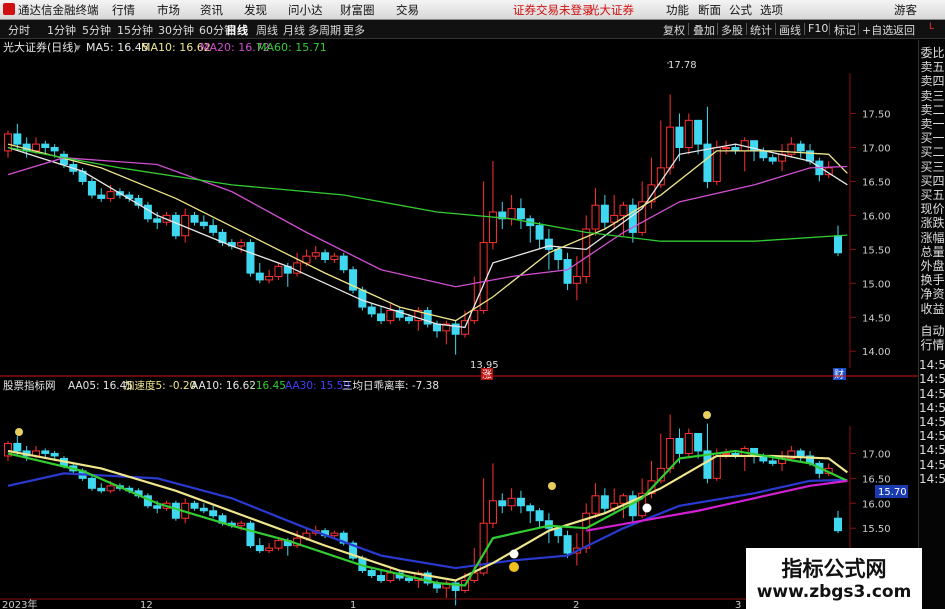 This screenshot has height=609, width=945. Describe the element at coordinates (932, 167) in the screenshot. I see `panel-item: 买三` at that location.